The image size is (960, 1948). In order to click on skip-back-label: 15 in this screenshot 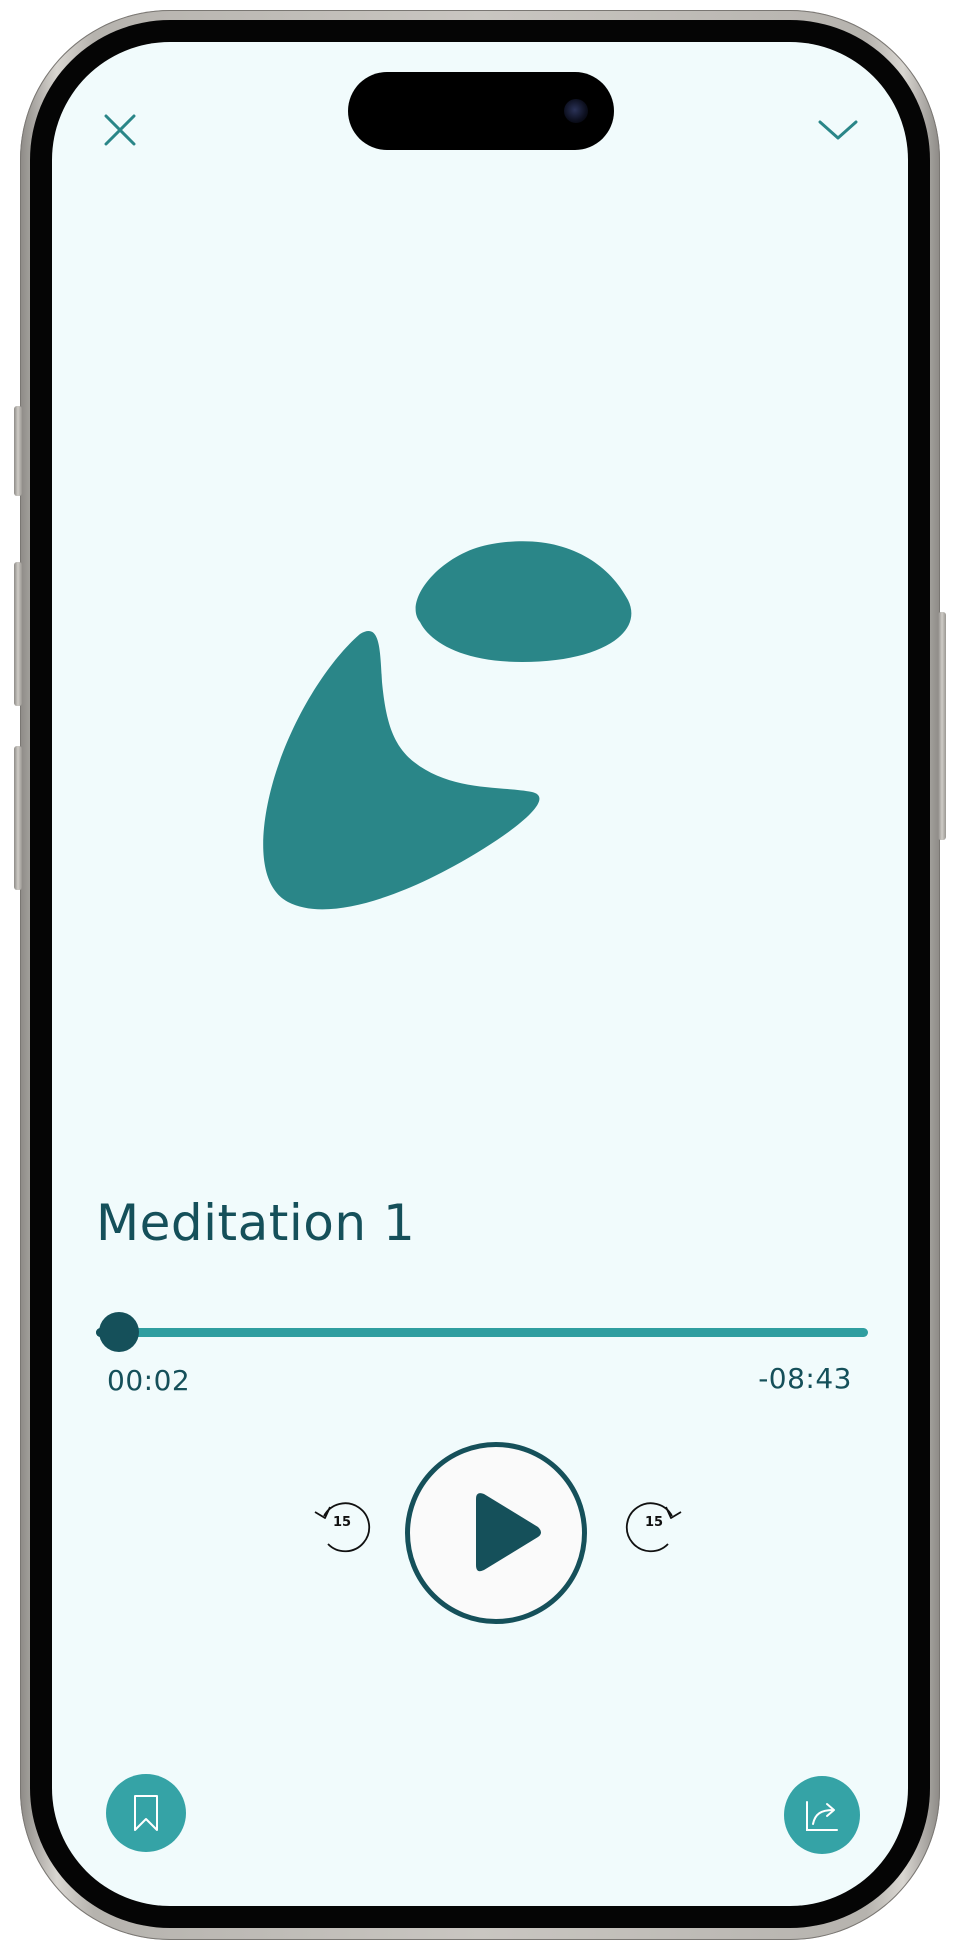, I will do `click(342, 1522)`.